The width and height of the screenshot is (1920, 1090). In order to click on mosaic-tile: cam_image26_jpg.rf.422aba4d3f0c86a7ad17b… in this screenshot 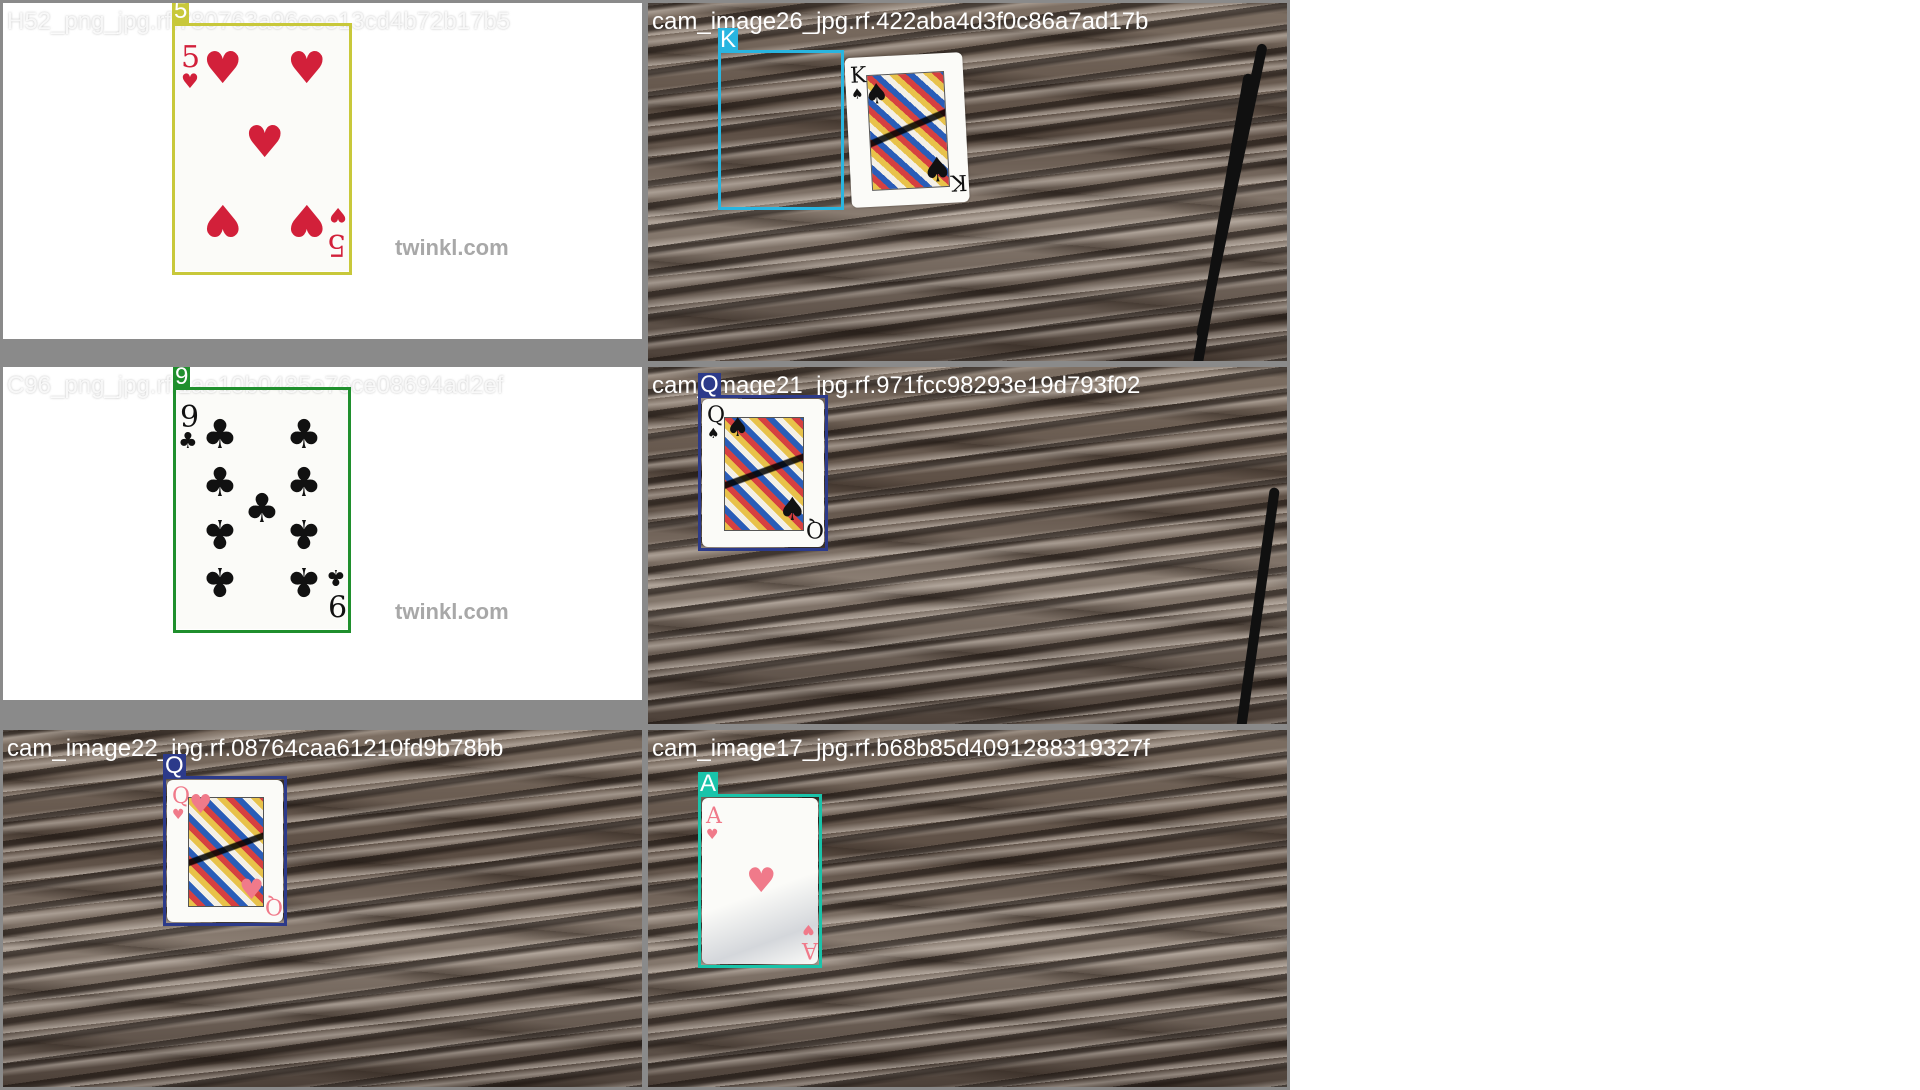, I will do `click(967, 182)`.